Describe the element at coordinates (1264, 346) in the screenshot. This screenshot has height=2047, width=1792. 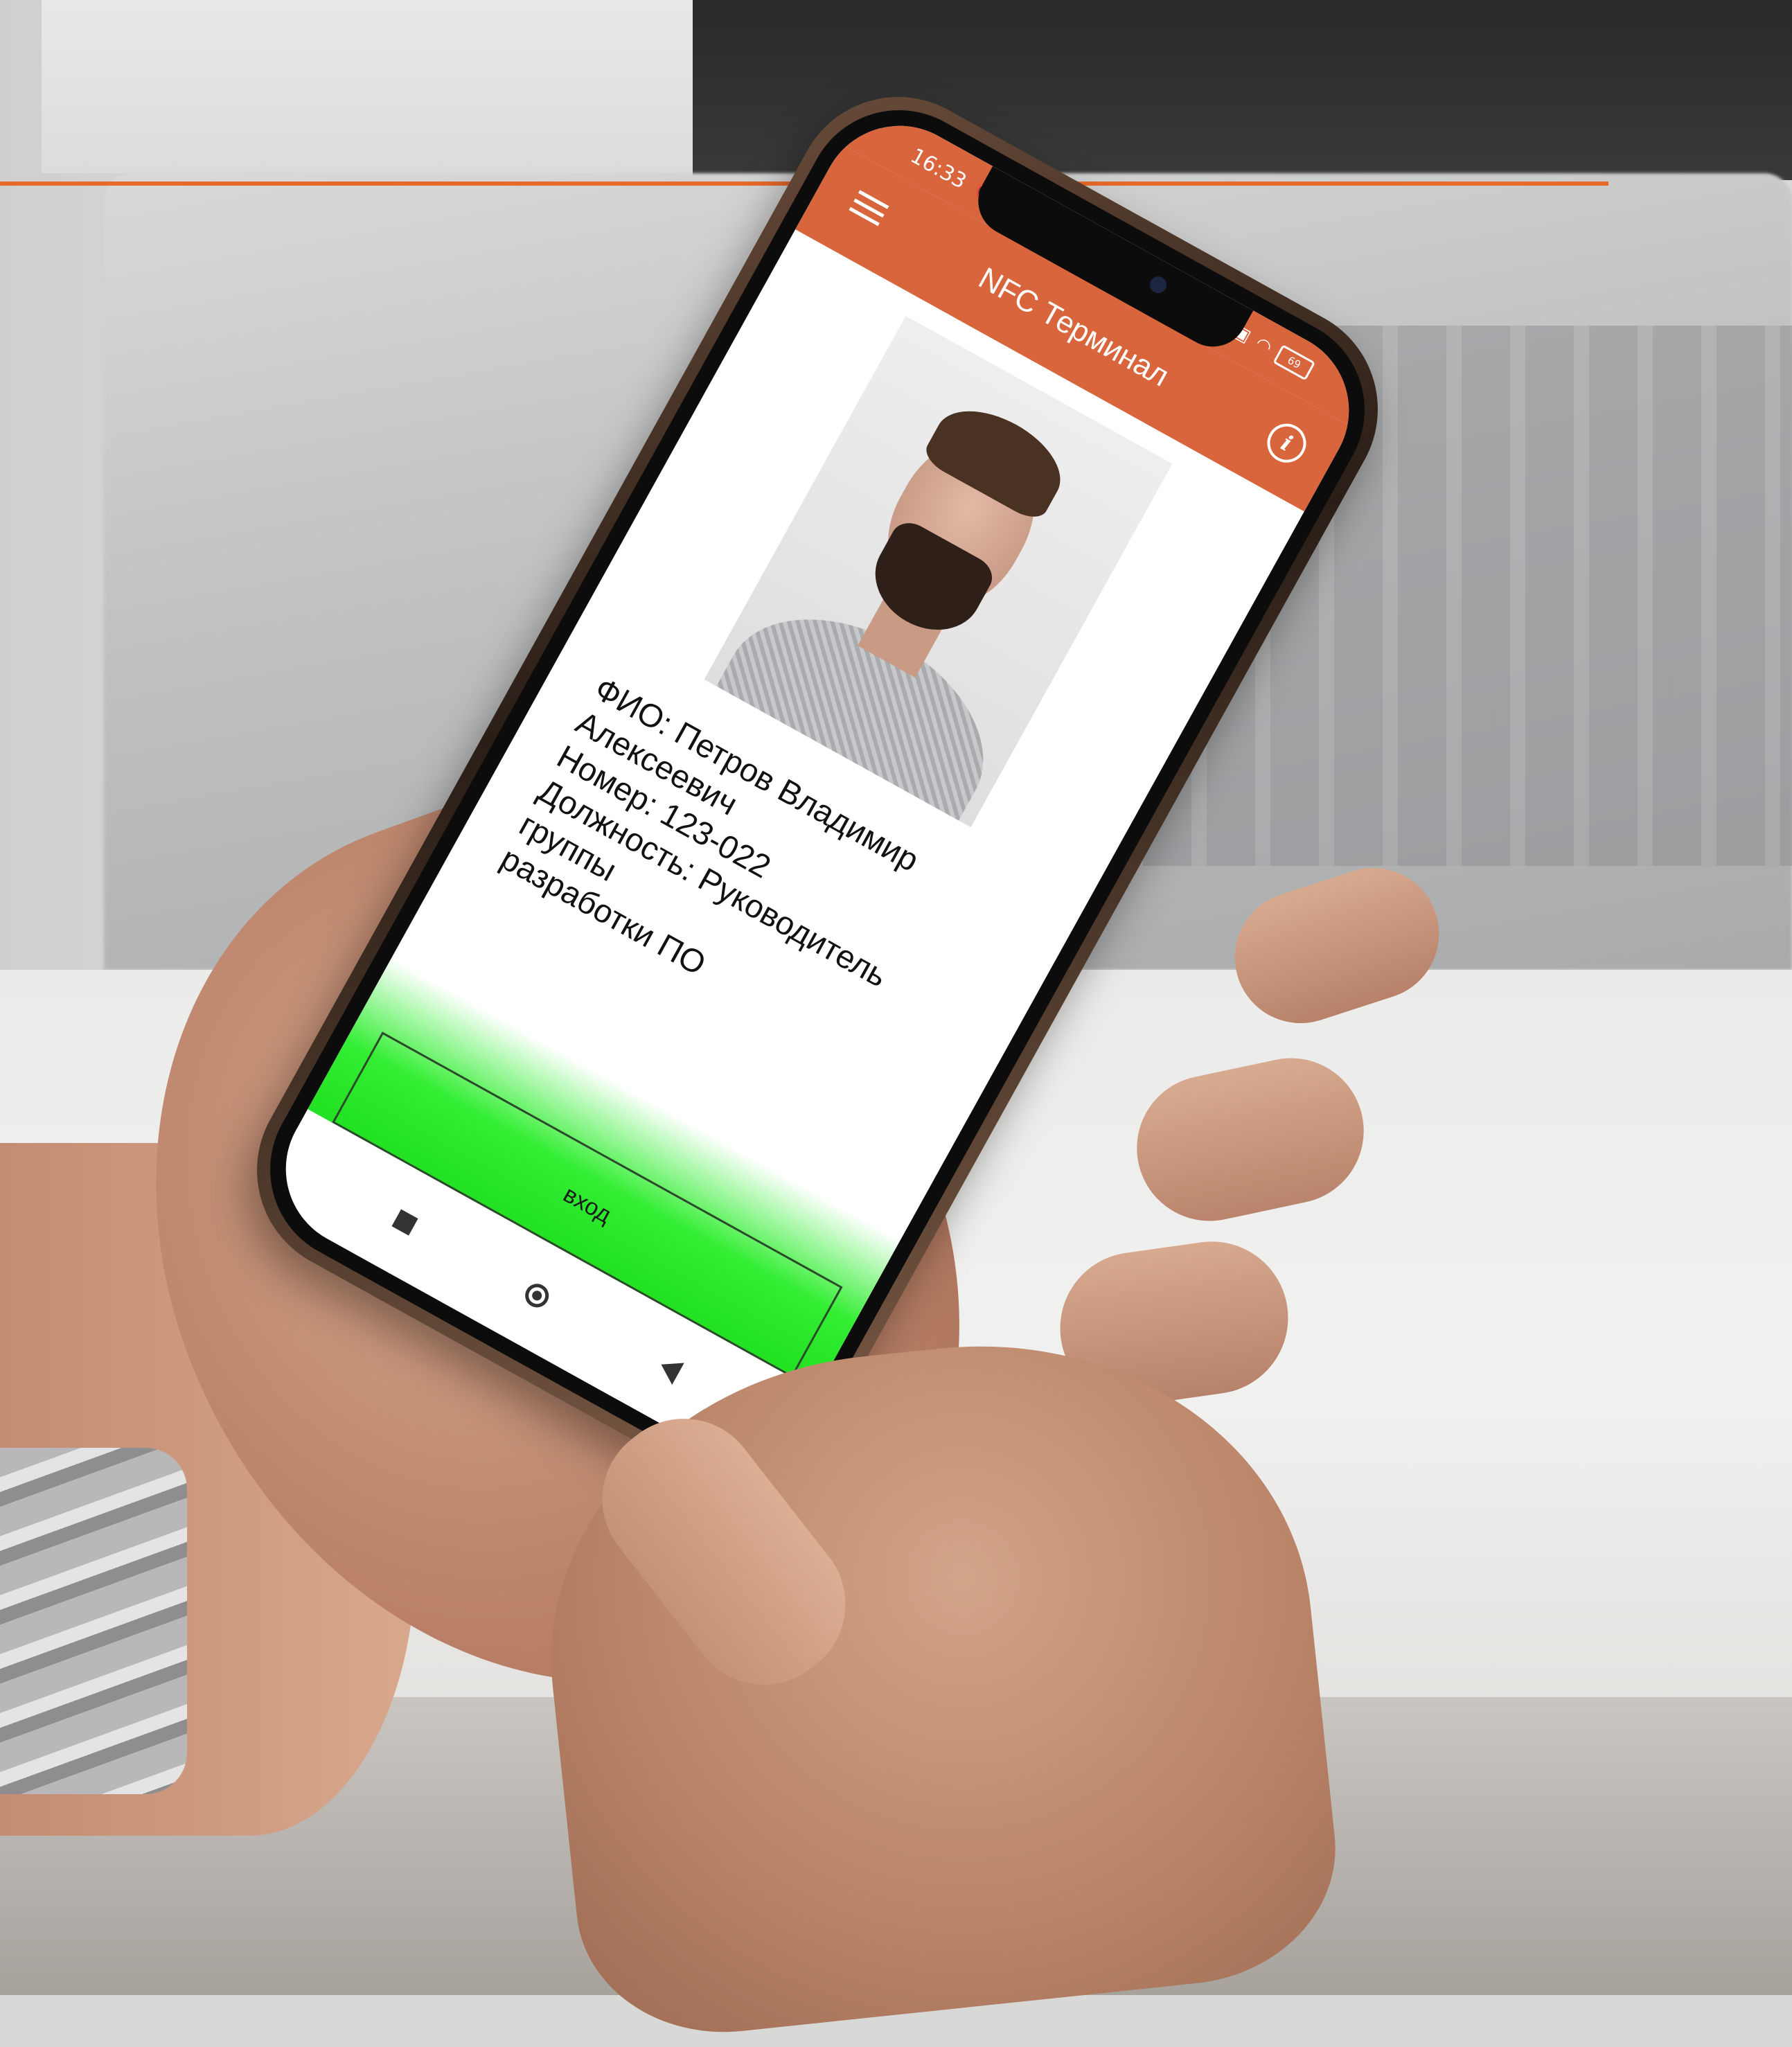
I see `wifi-icon: ◠` at that location.